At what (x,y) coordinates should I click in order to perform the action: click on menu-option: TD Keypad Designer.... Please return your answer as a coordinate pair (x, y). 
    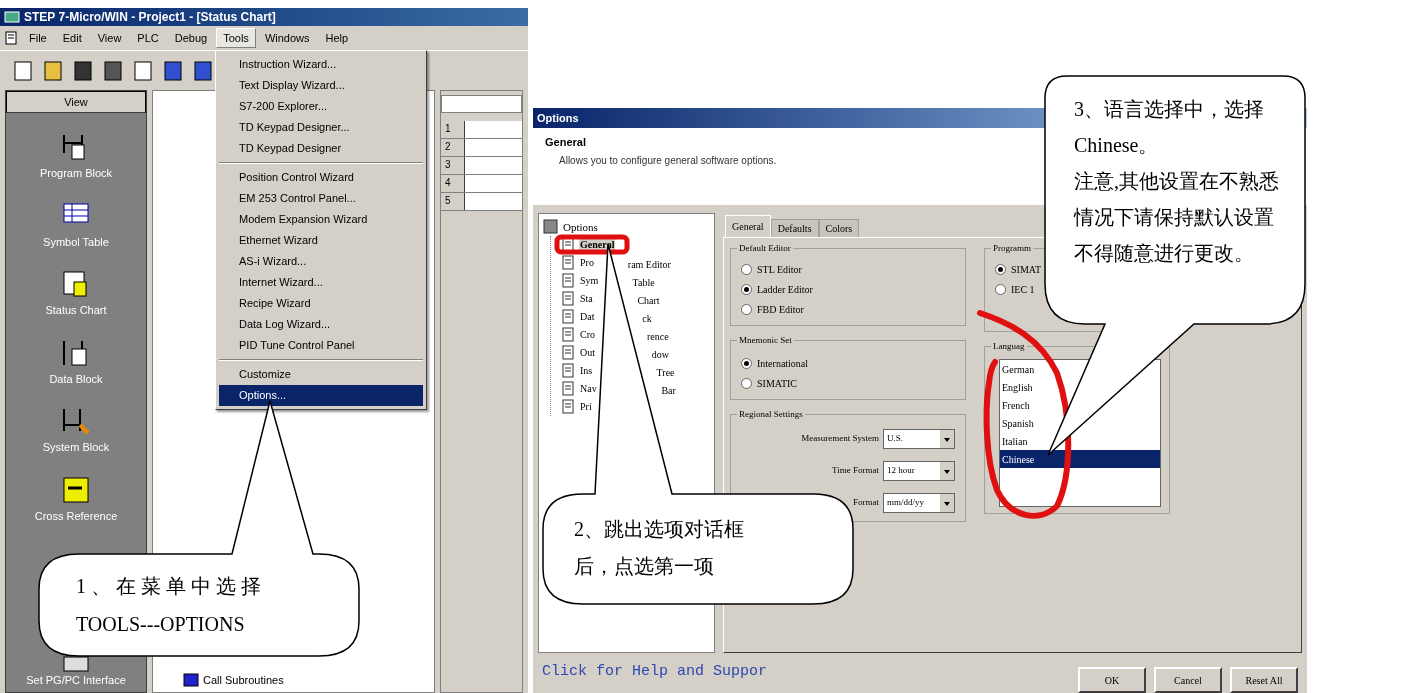
    Looking at the image, I should click on (321, 127).